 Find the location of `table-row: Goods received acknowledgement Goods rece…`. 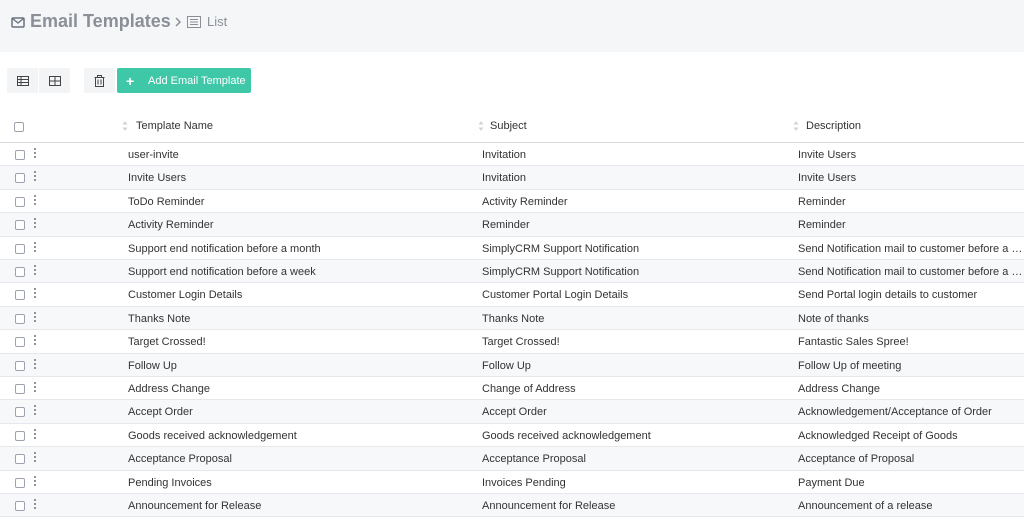

table-row: Goods received acknowledgement Goods rece… is located at coordinates (512, 436).